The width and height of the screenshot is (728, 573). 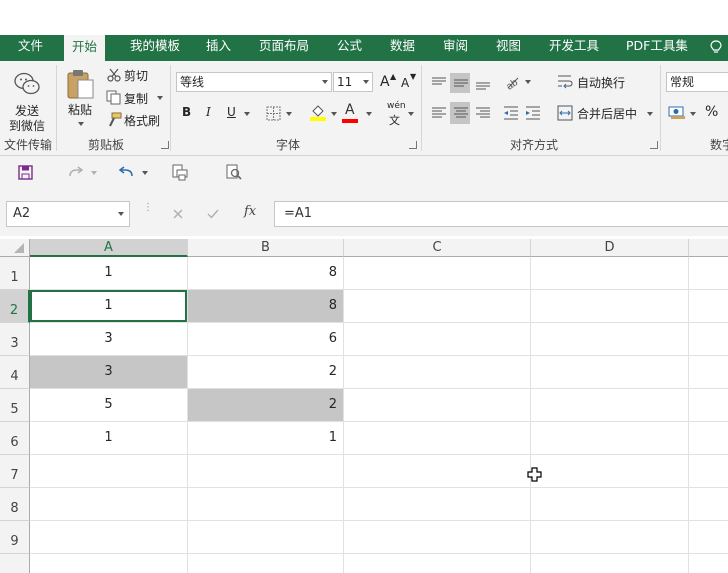 I want to click on cell-b4: 2, so click(x=266, y=372).